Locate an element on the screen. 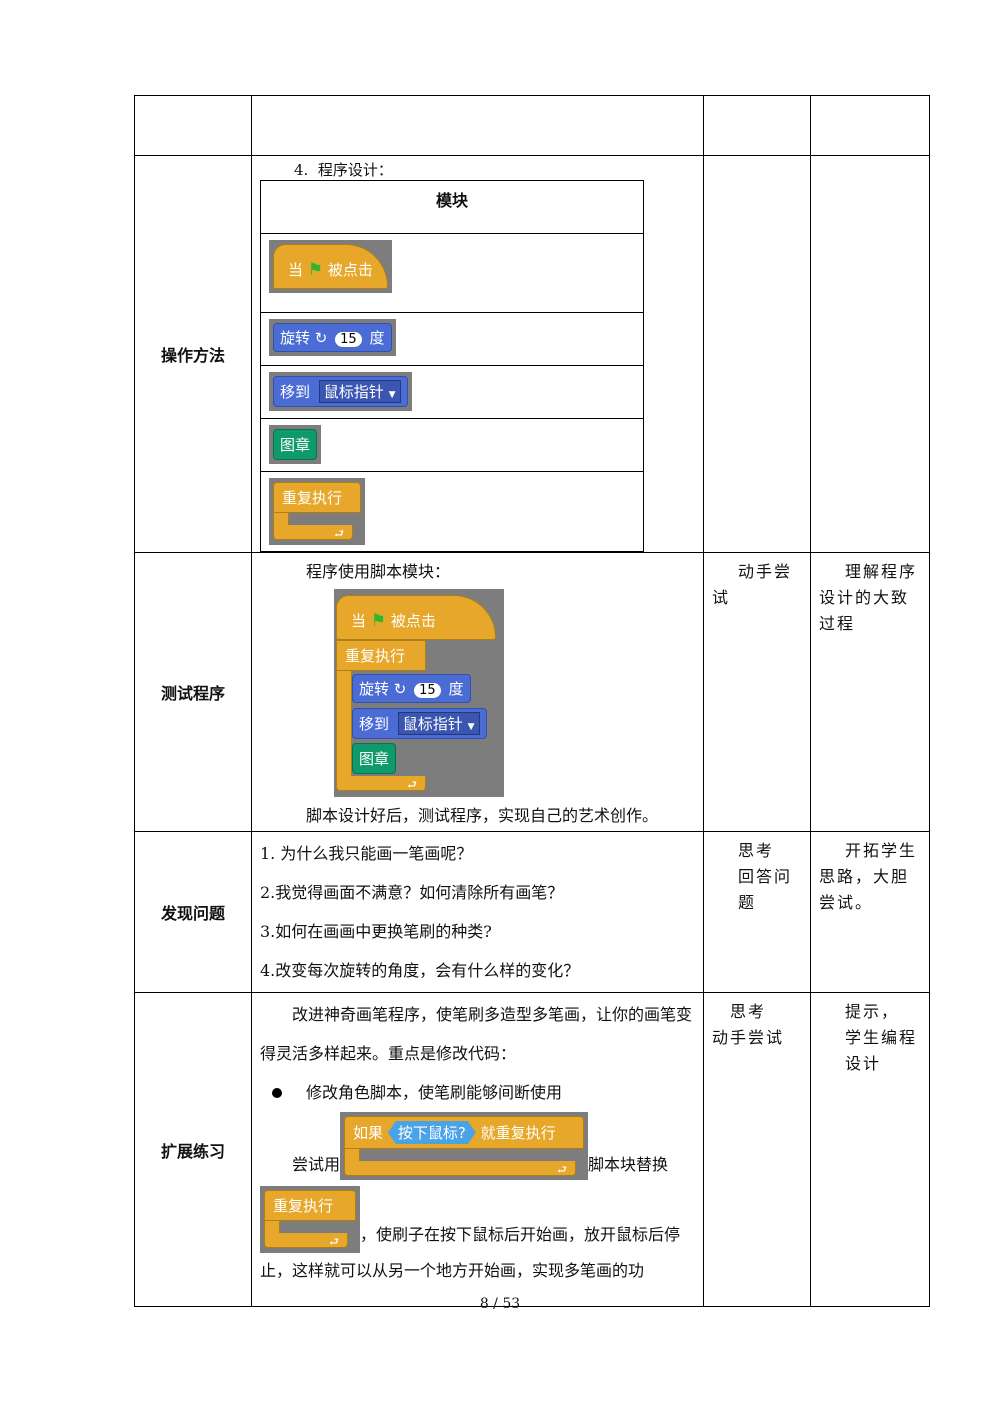  problems-activity: 思考 回答问题 is located at coordinates (757, 912).